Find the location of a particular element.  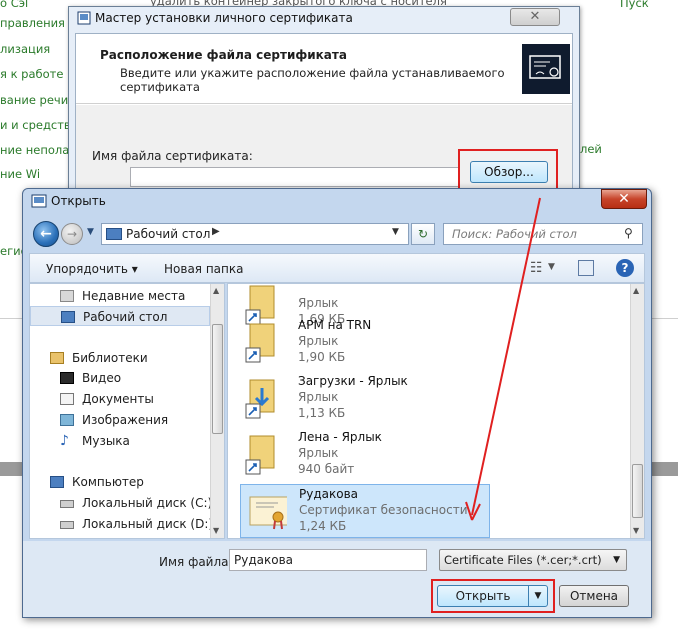

bg-link: правления Р is located at coordinates (38, 23).